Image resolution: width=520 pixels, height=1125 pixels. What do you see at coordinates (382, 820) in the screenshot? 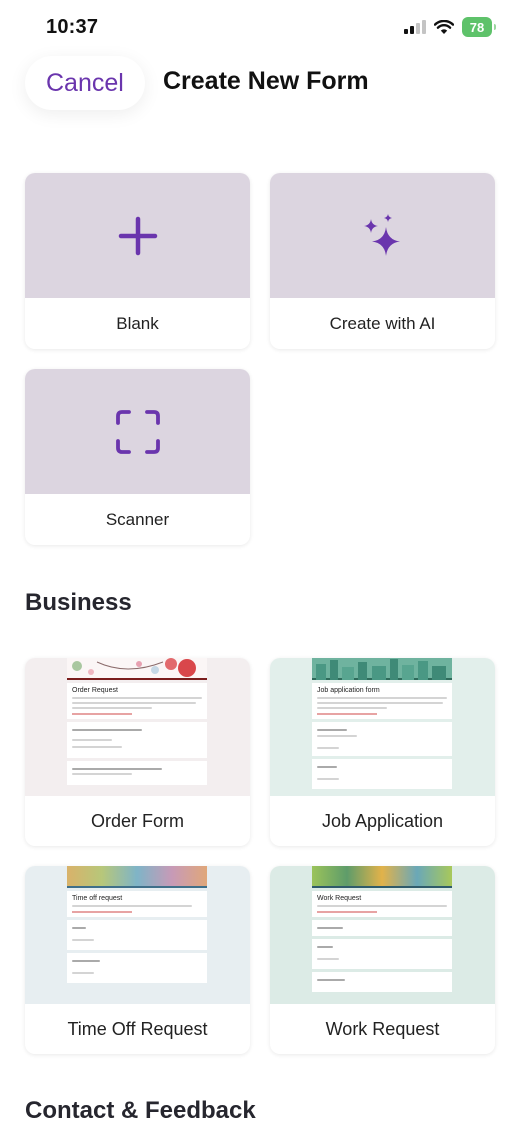
I see `template-job-application-label: Job Application` at bounding box center [382, 820].